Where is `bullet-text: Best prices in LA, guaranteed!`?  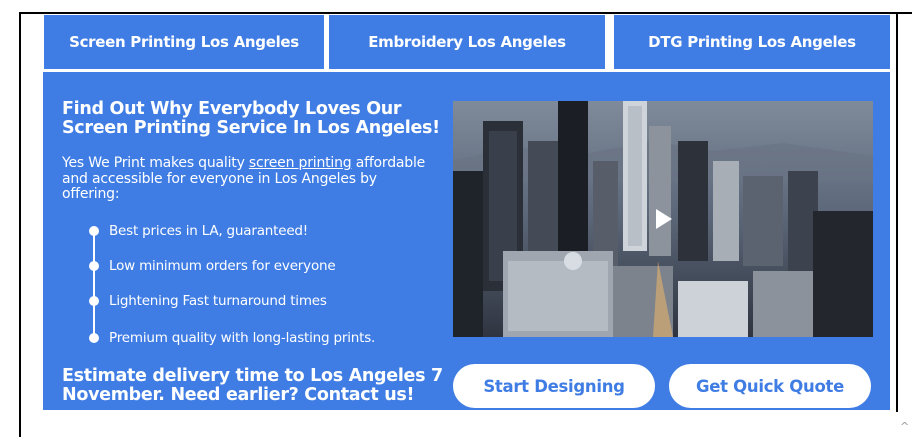 bullet-text: Best prices in LA, guaranteed! is located at coordinates (209, 231).